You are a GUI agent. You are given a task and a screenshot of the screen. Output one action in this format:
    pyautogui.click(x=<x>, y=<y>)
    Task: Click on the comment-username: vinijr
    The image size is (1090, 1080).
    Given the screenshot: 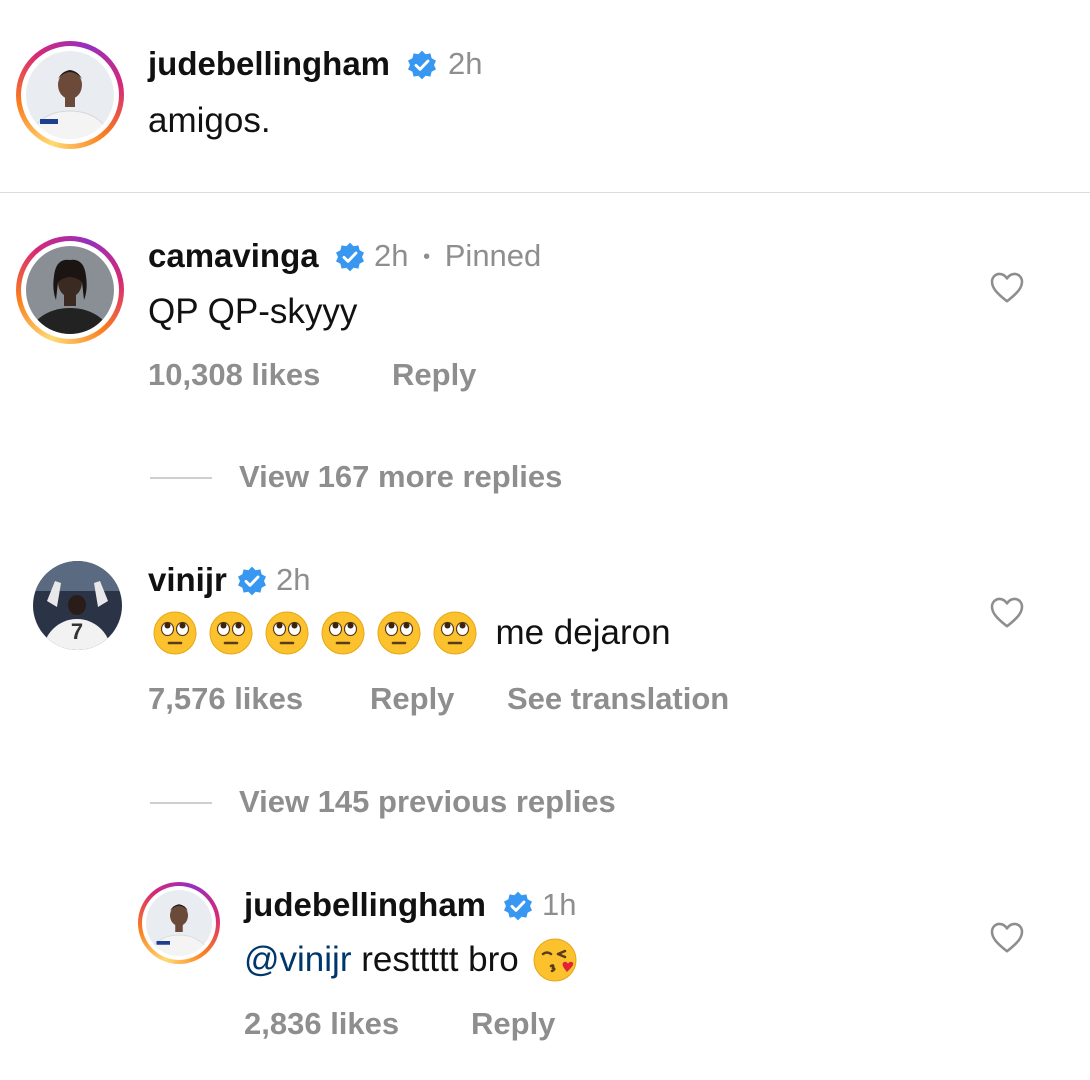 What is the action you would take?
    pyautogui.click(x=187, y=580)
    